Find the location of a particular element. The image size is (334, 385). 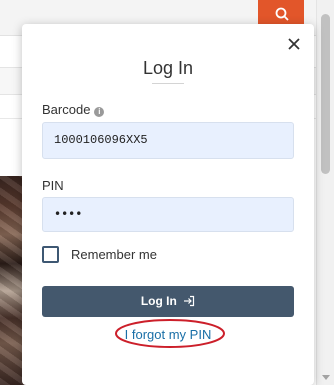

login-icon is located at coordinates (189, 301).